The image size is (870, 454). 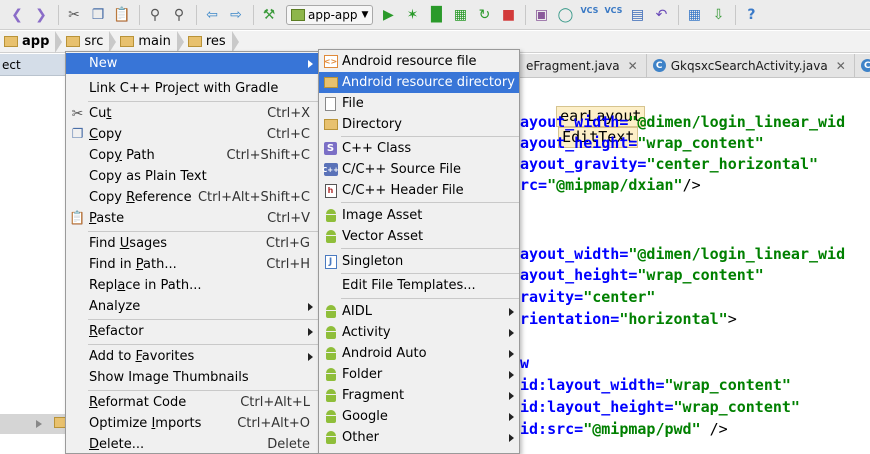 I want to click on project-panel-header: ect, so click(x=33, y=65).